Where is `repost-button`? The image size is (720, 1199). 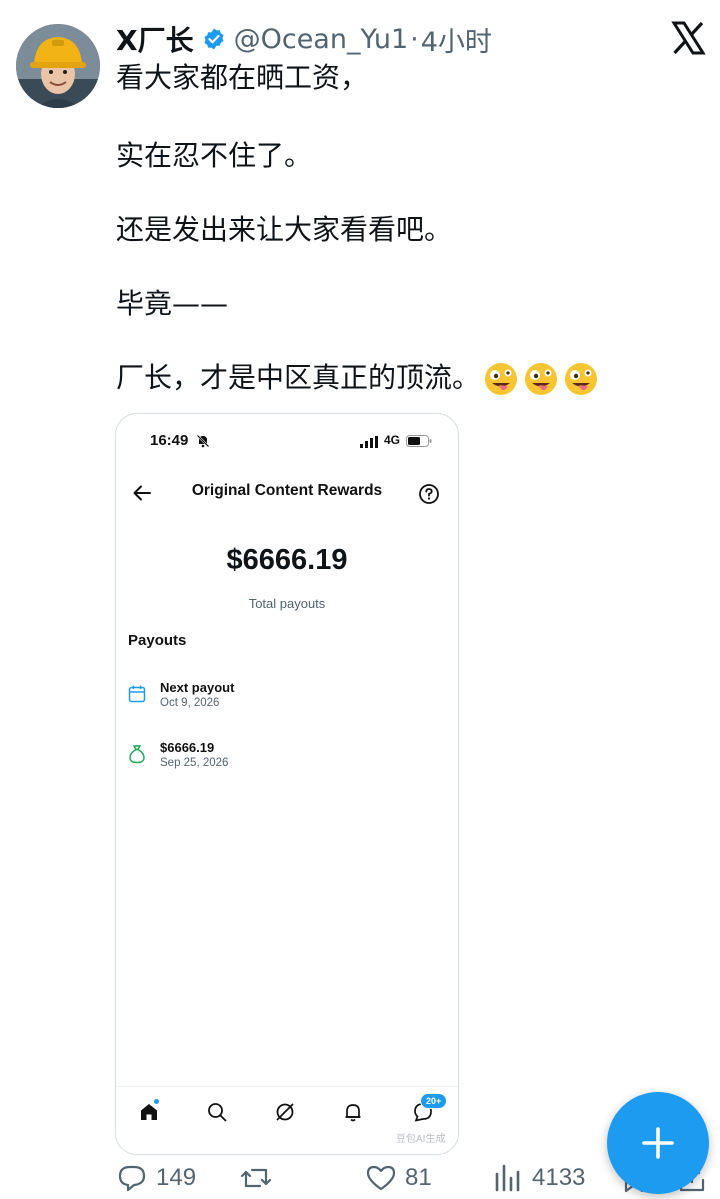
repost-button is located at coordinates (260, 1178).